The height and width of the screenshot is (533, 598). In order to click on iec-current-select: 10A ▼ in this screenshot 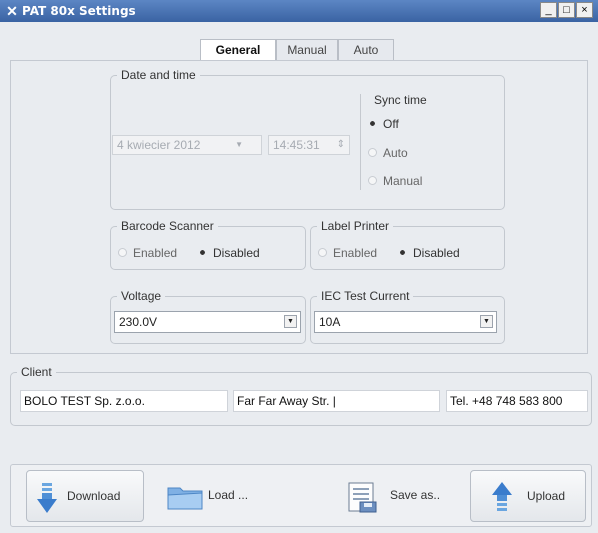, I will do `click(405, 322)`.